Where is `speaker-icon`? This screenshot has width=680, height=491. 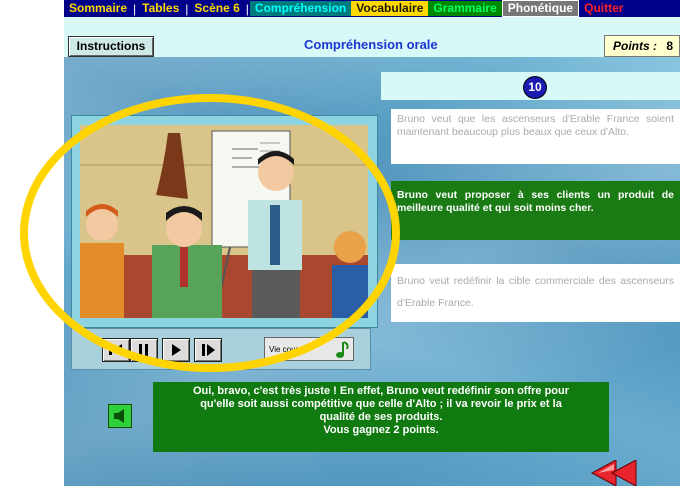 speaker-icon is located at coordinates (119, 416).